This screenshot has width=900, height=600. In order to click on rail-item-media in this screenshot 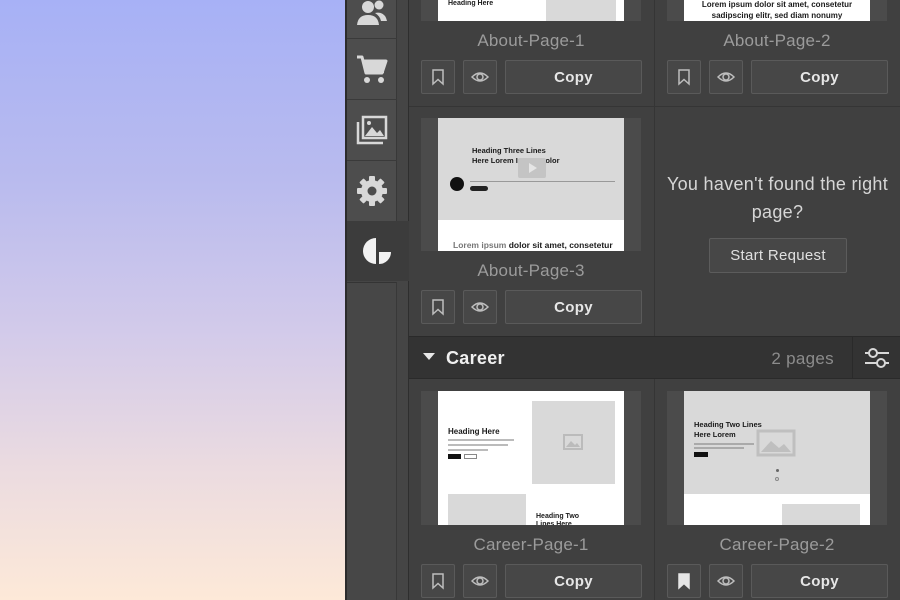, I will do `click(372, 130)`.